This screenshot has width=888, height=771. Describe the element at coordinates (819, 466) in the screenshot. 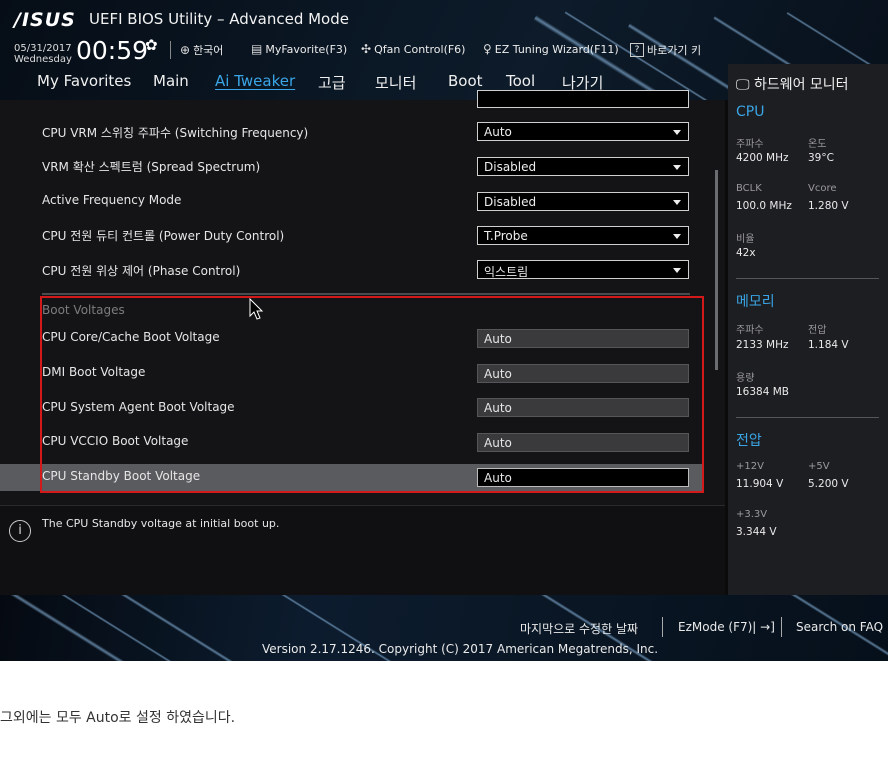

I see `v5-key: +5V` at that location.